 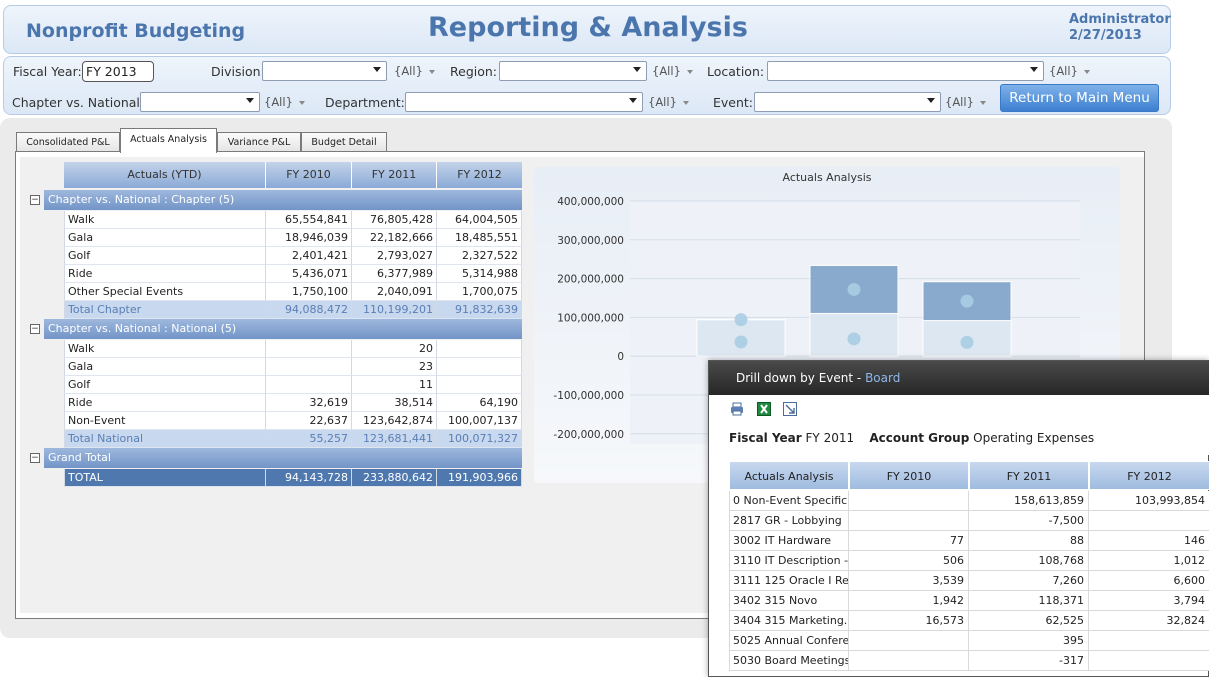 What do you see at coordinates (283, 458) in the screenshot?
I see `pivot-grand-total-header: Grand Total` at bounding box center [283, 458].